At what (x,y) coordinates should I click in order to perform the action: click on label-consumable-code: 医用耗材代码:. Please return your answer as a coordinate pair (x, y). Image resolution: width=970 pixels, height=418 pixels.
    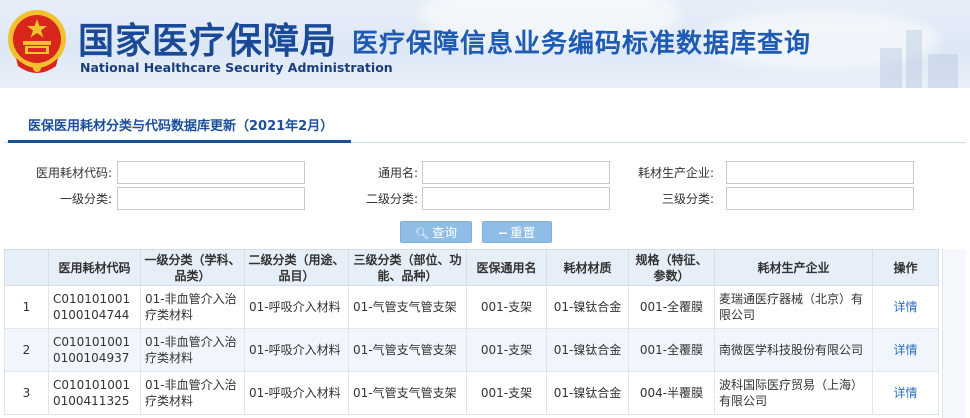
    Looking at the image, I should click on (73, 173).